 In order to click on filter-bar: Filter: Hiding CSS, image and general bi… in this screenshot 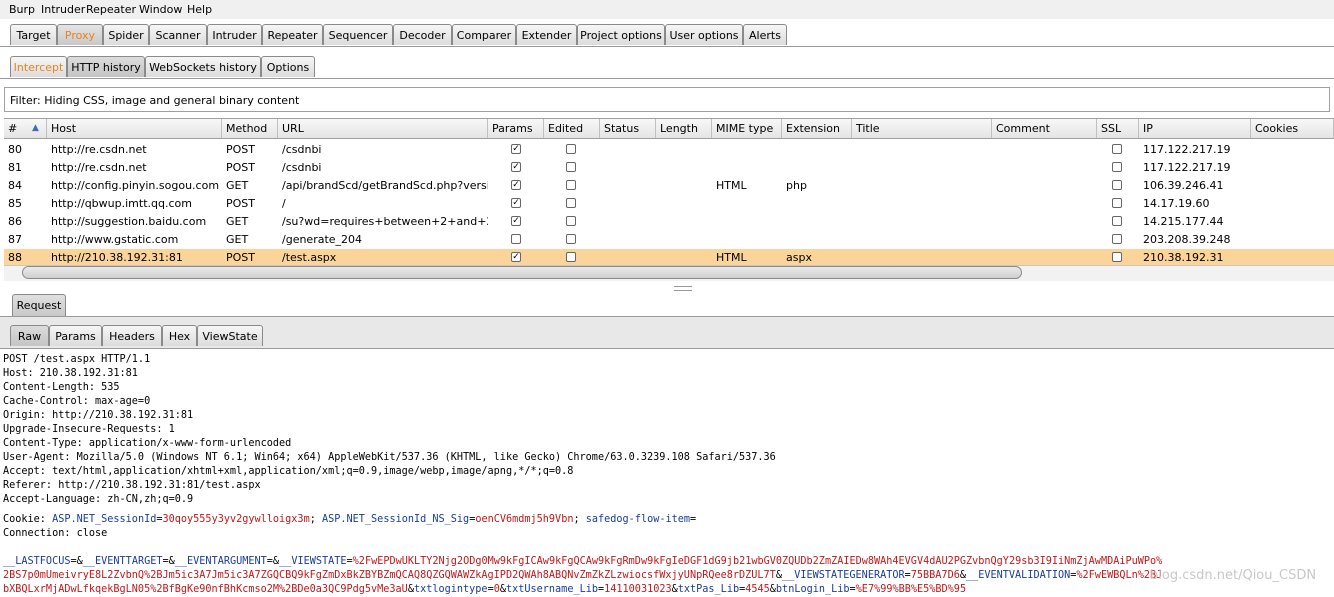, I will do `click(667, 99)`.